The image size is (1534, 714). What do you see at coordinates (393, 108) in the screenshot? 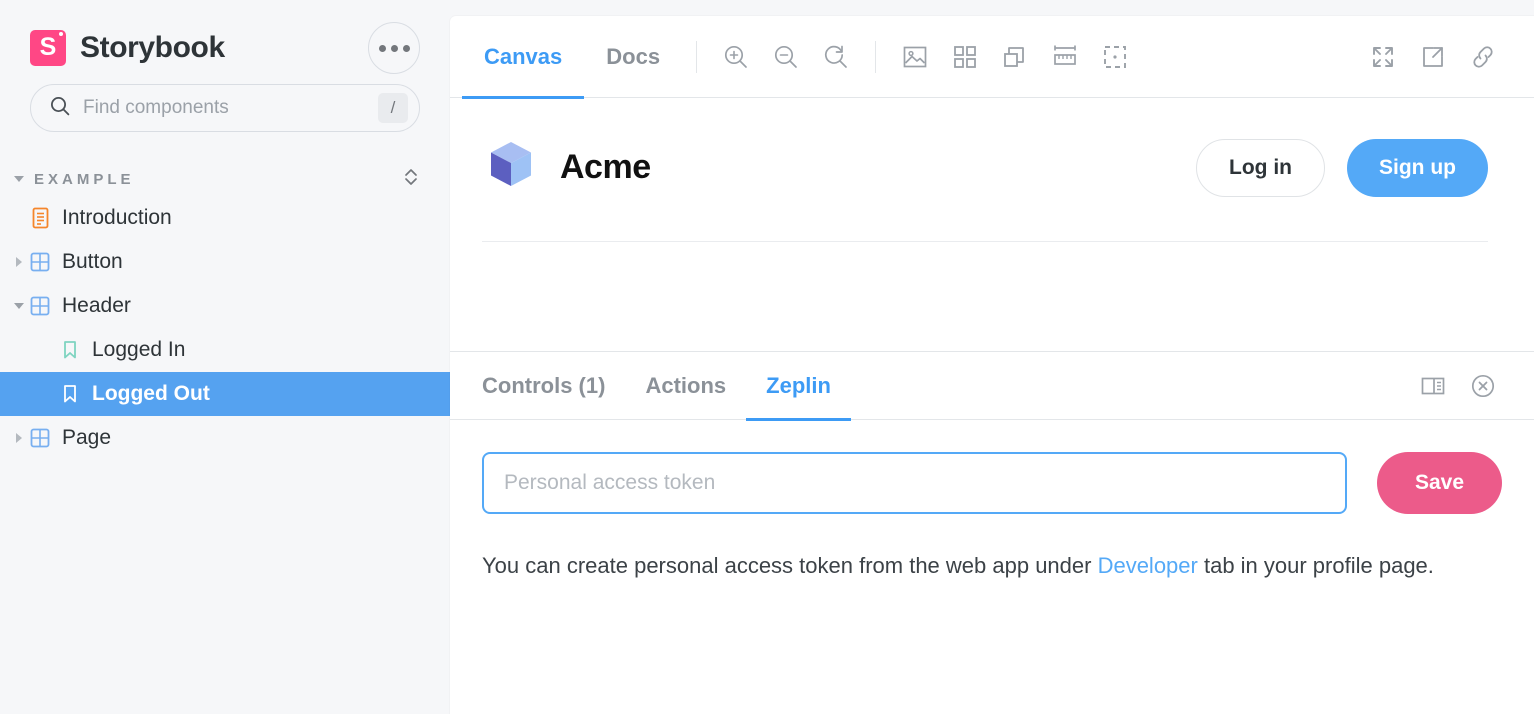
I see `search-shortcut-badge: /` at bounding box center [393, 108].